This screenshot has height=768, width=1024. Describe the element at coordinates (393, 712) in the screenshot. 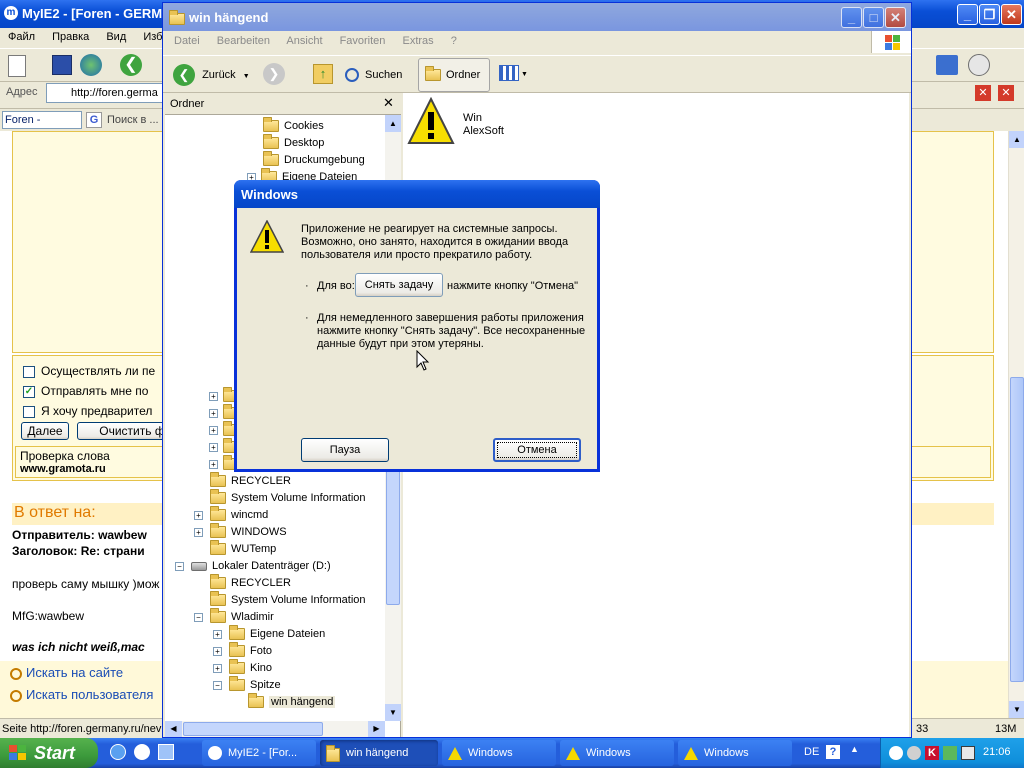

I see `tree-scroll-down: ▼` at that location.